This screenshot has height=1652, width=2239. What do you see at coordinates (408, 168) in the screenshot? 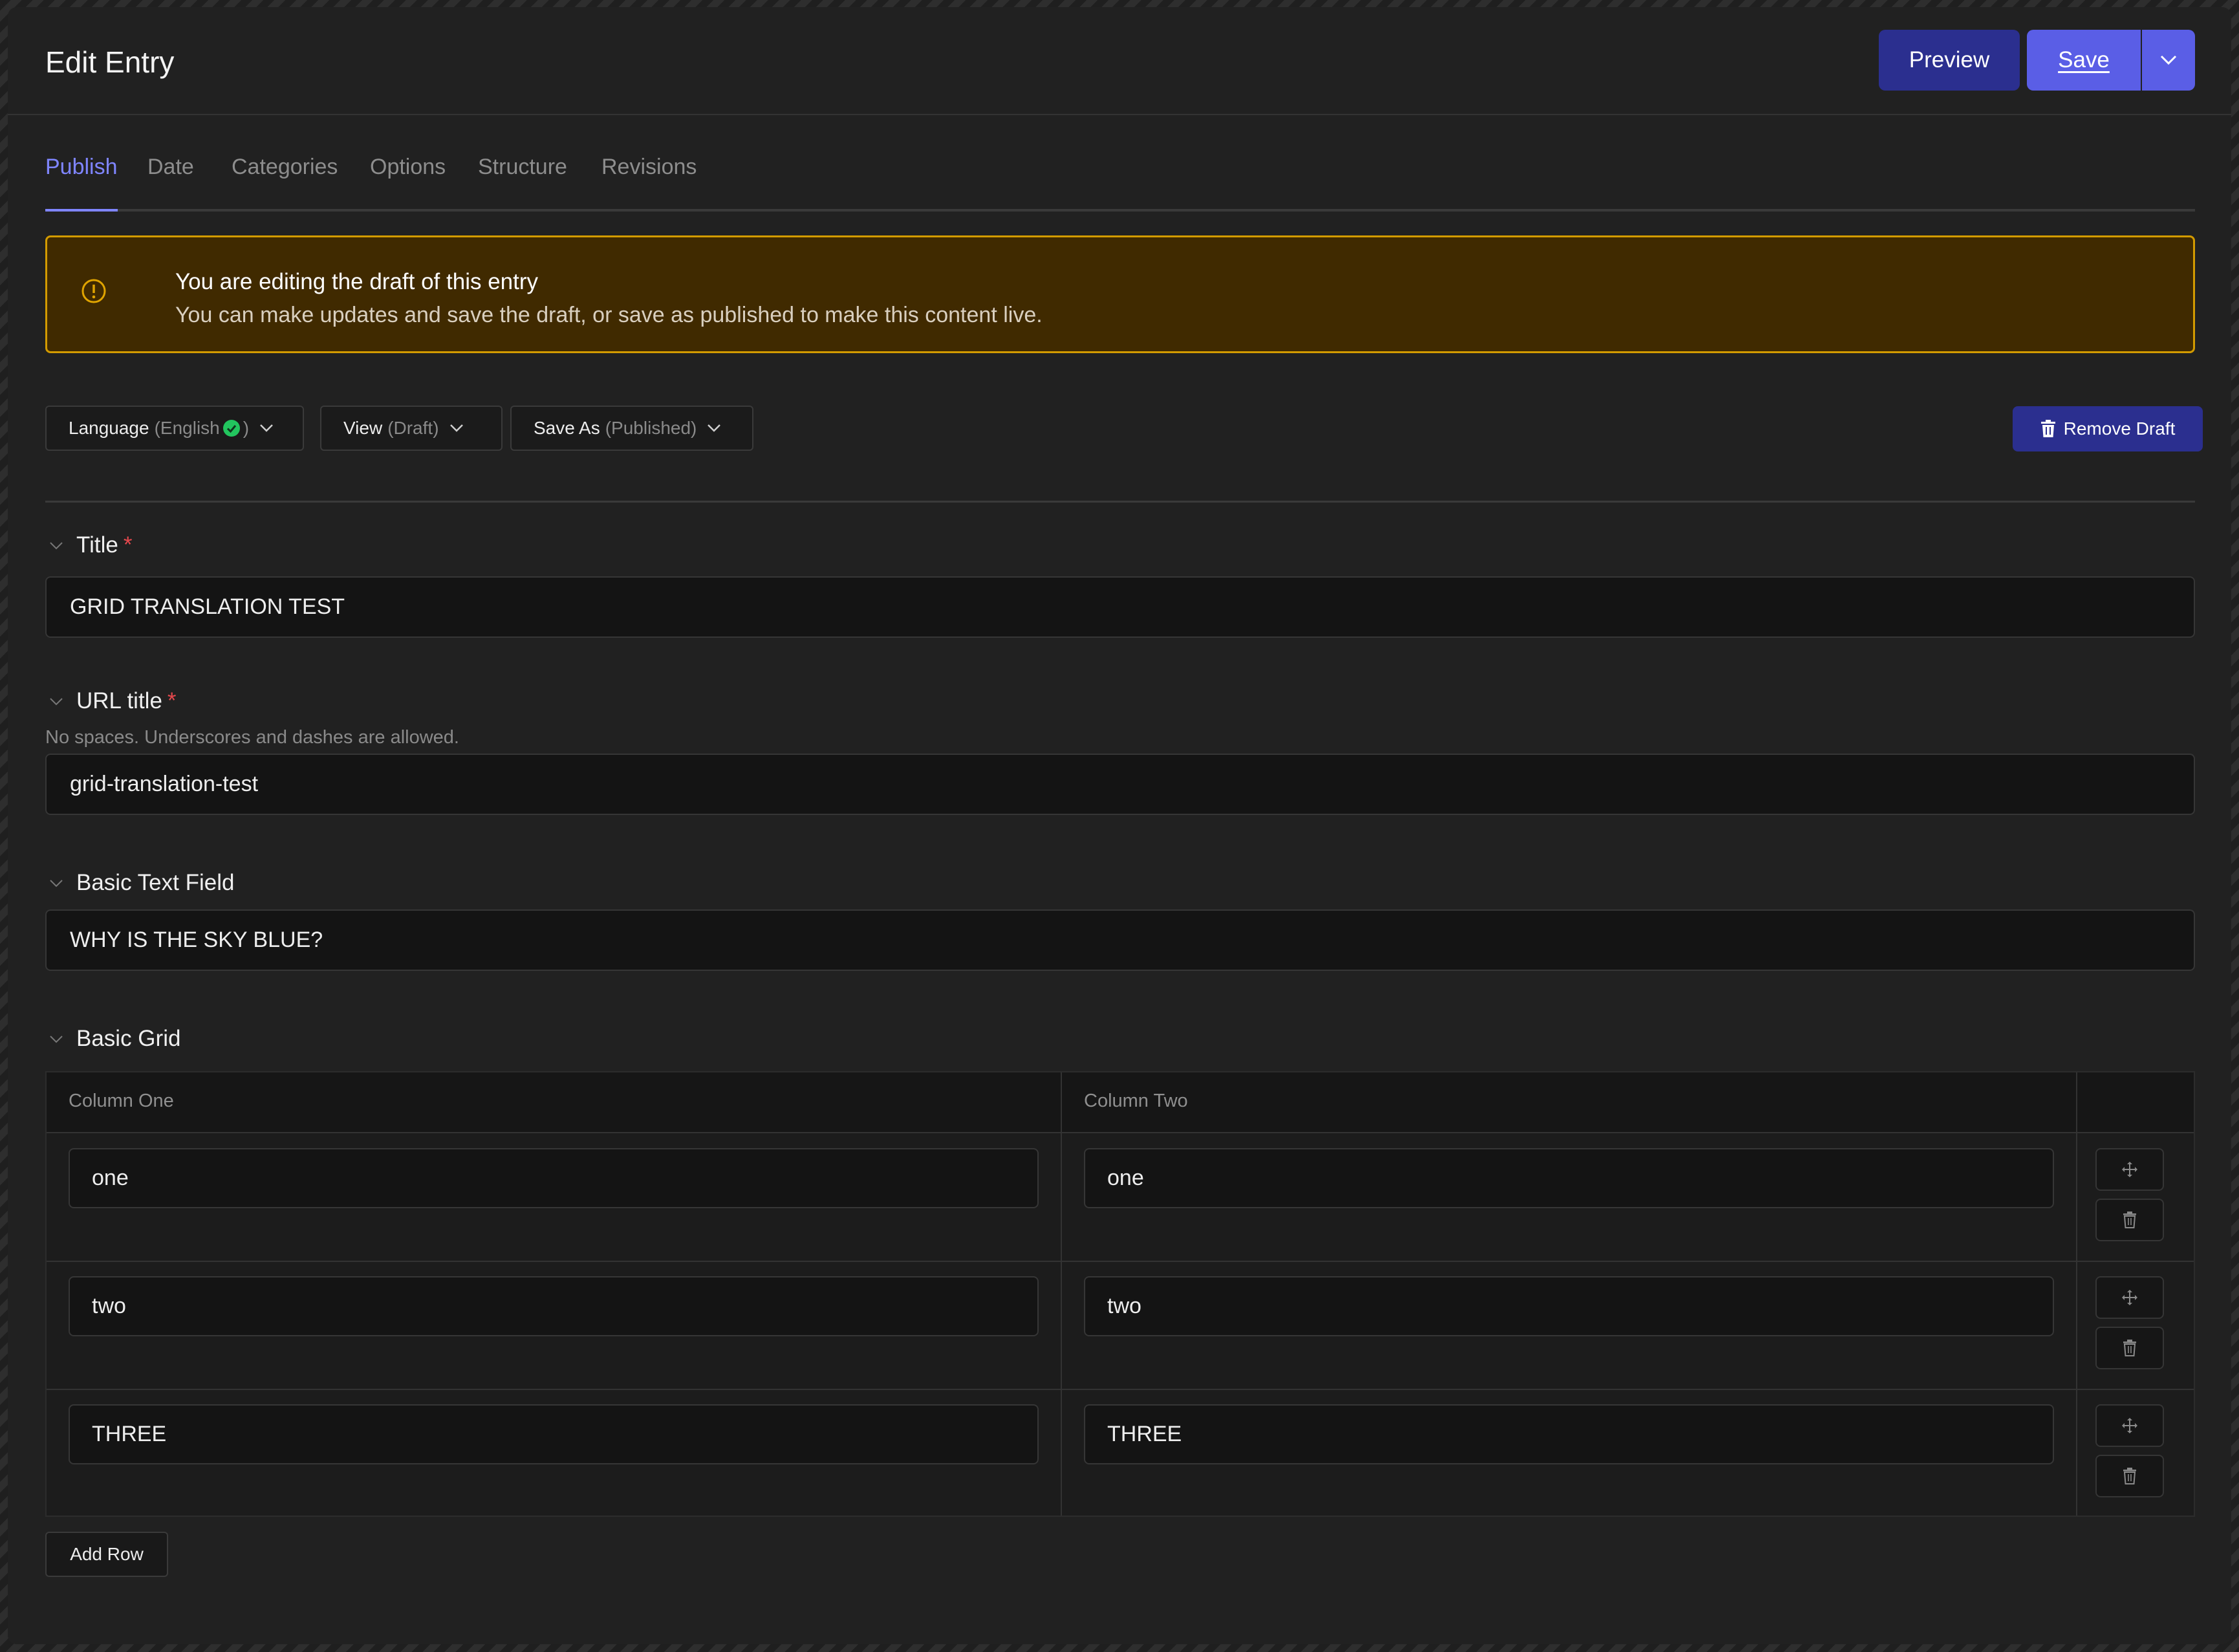
I see `tab-options: Options` at bounding box center [408, 168].